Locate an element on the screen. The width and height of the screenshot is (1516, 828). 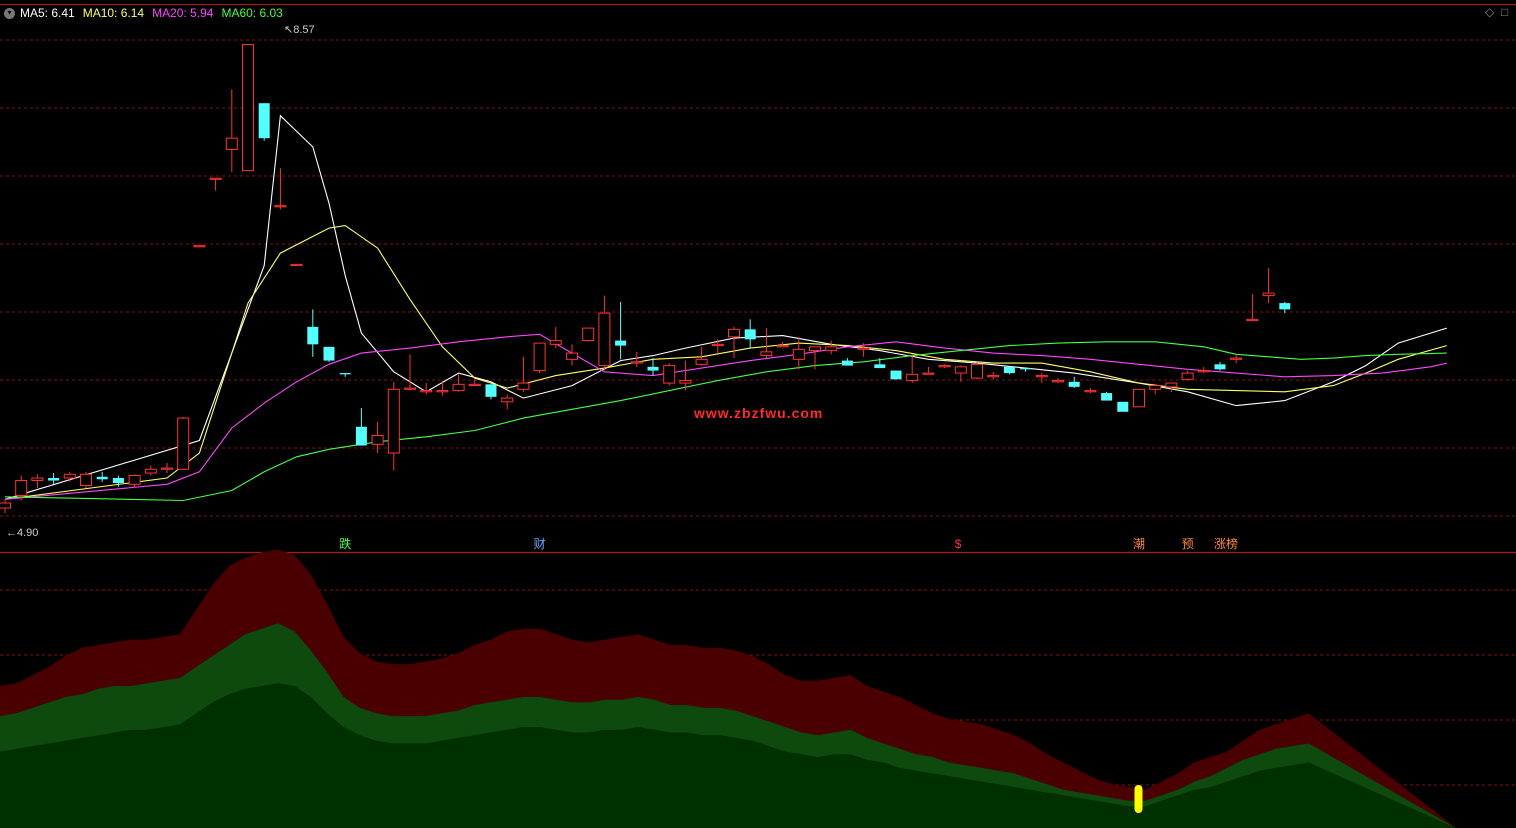
oscillator-marker is located at coordinates (1138, 799).